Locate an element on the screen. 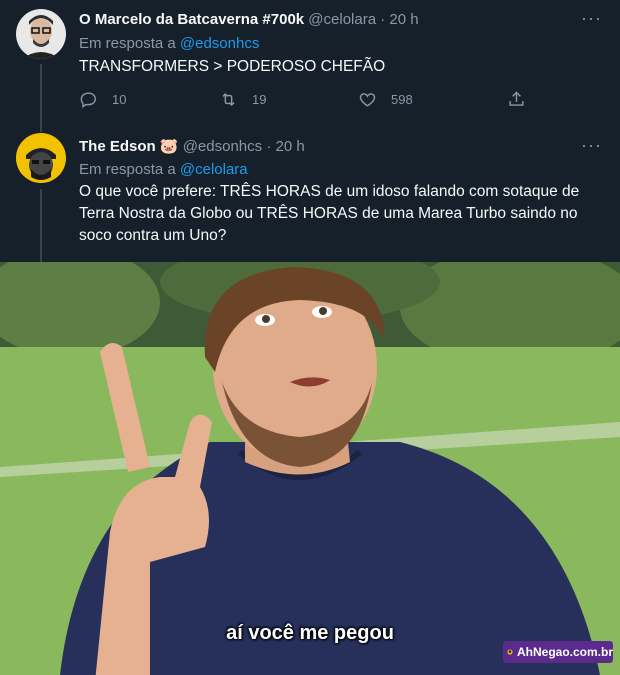  reply-context: Em resposta a @edsonhcs is located at coordinates (169, 43).